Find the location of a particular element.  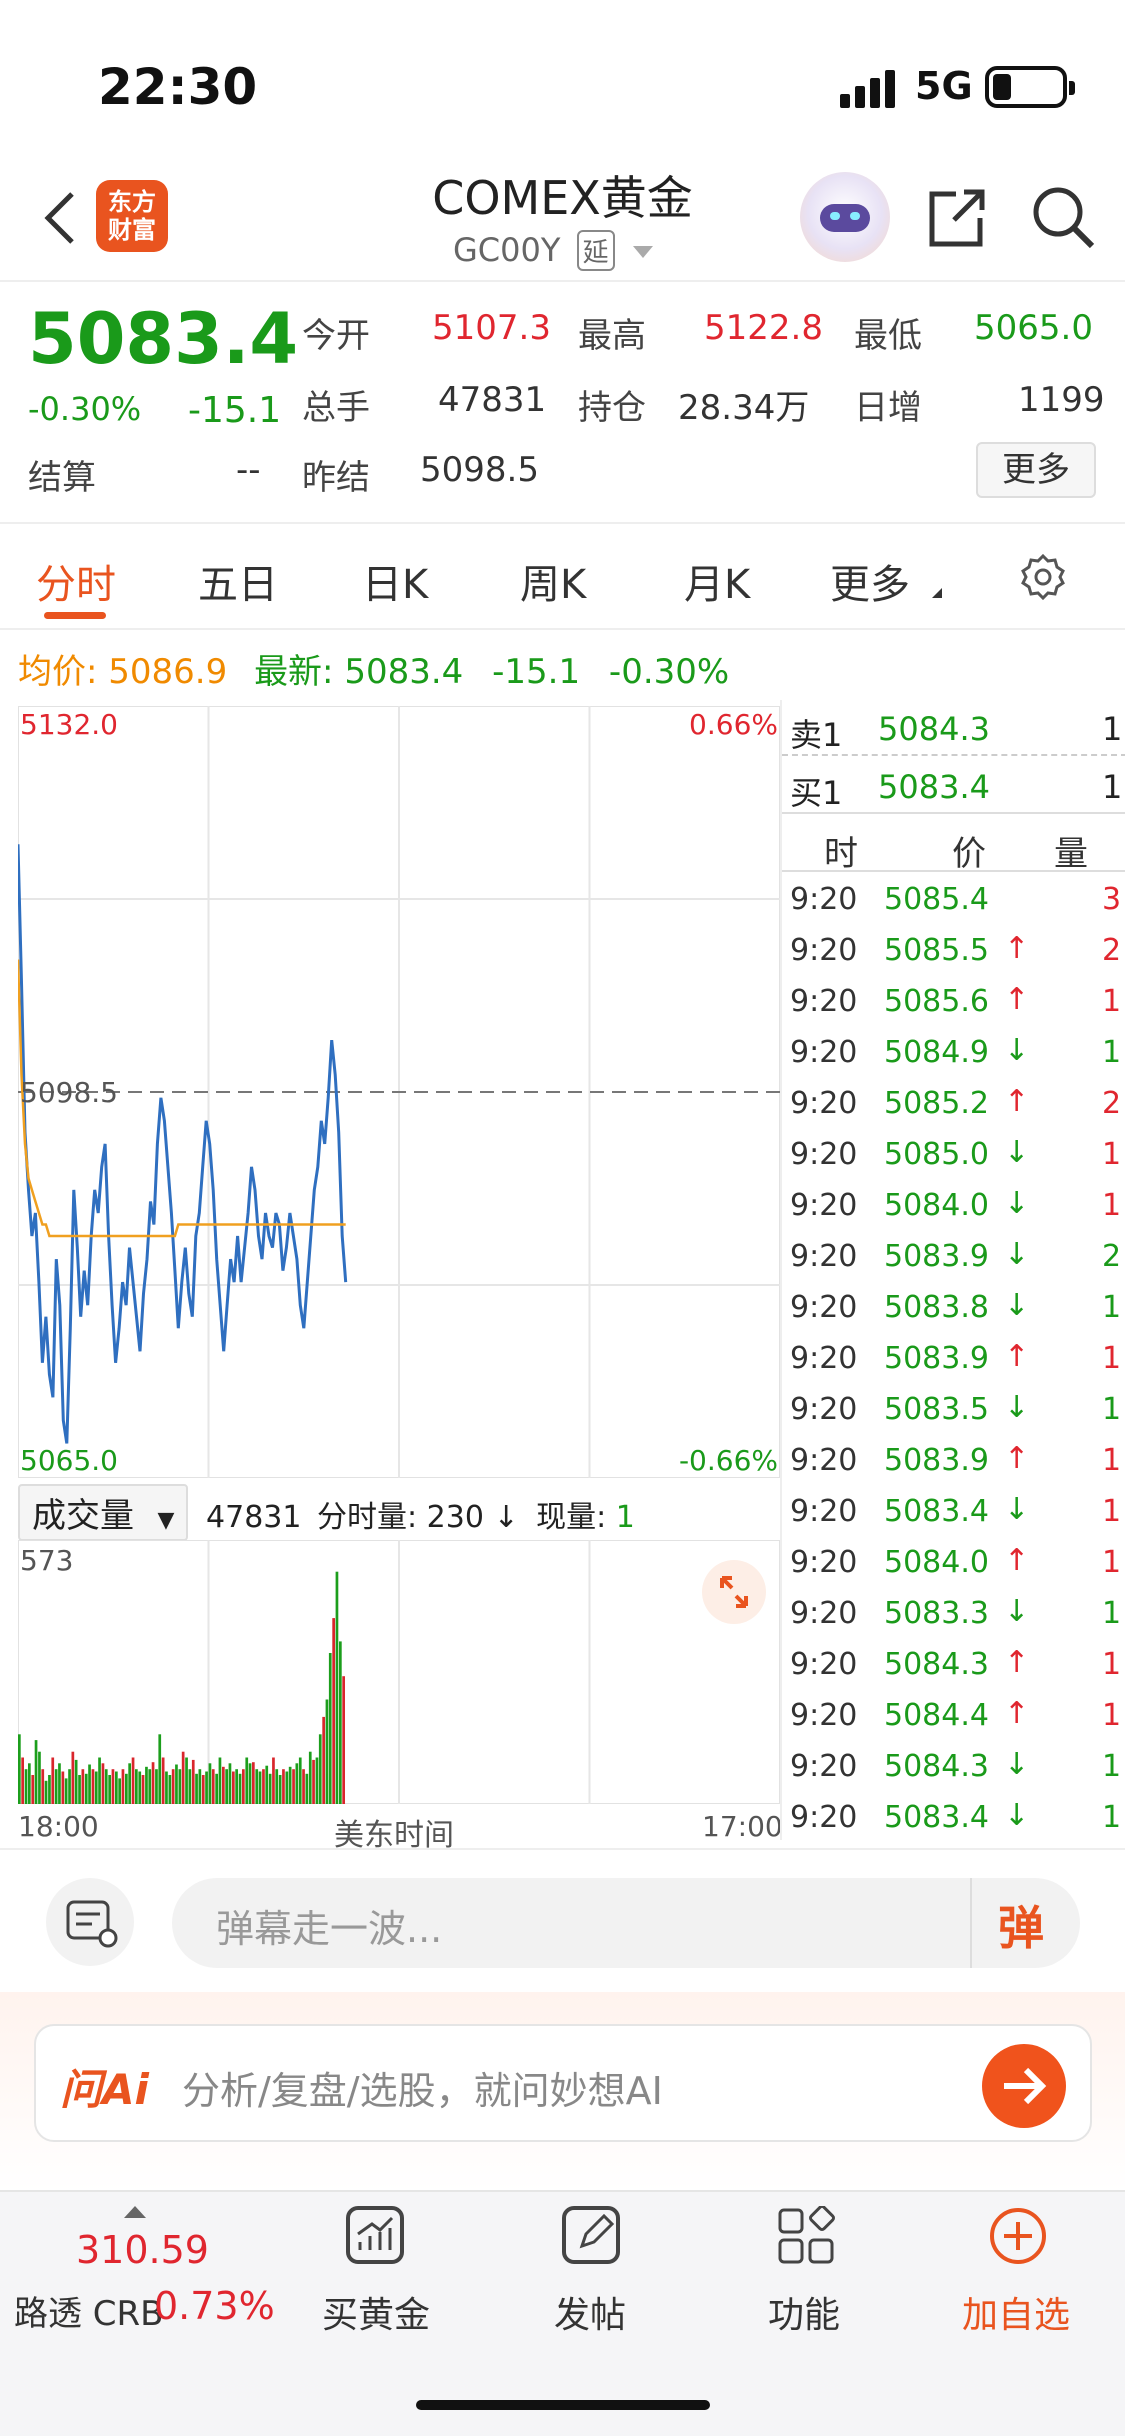

tick-row: 9:20 5085.2 ↑ 2 is located at coordinates (953, 1103).